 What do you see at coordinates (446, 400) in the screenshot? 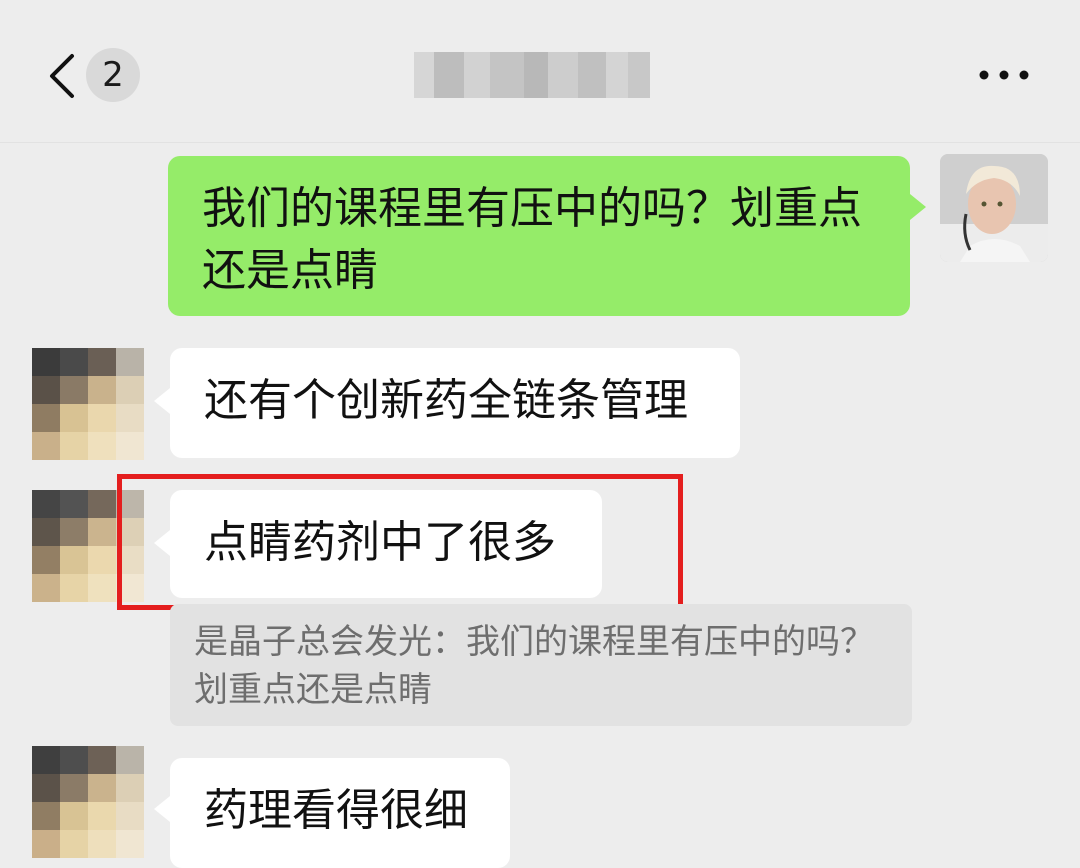
I see `message-text: 还有个创新药全链条管理` at bounding box center [446, 400].